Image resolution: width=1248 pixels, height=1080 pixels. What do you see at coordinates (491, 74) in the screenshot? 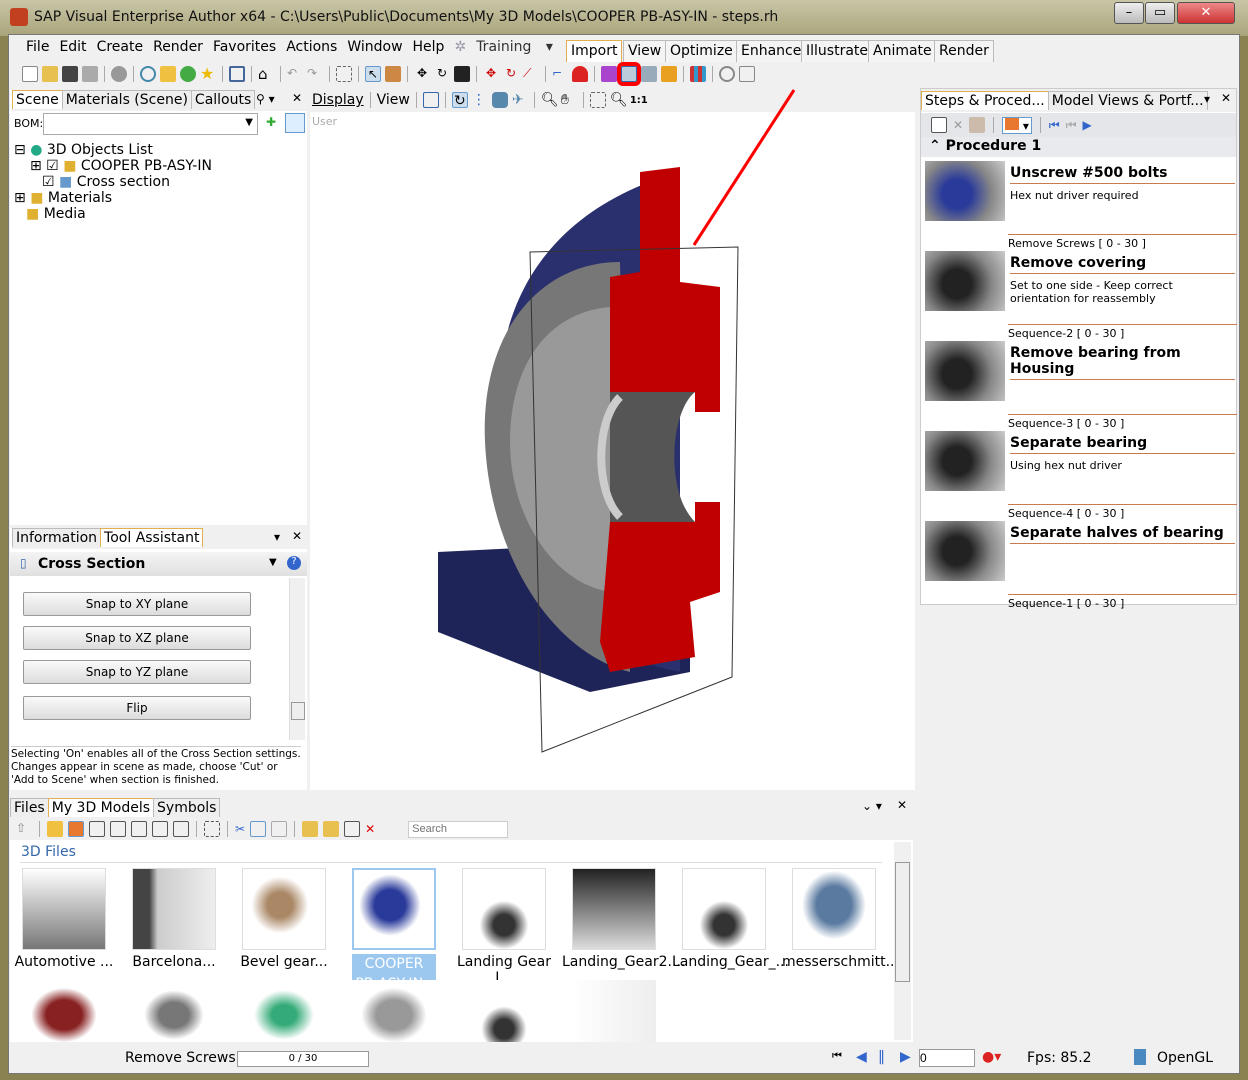
I see `move-red-icon: ✥` at bounding box center [491, 74].